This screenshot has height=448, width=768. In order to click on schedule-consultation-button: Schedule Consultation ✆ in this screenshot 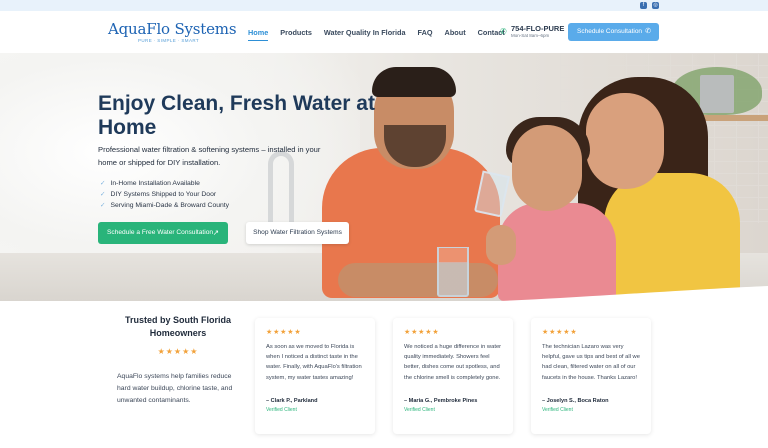, I will do `click(613, 32)`.